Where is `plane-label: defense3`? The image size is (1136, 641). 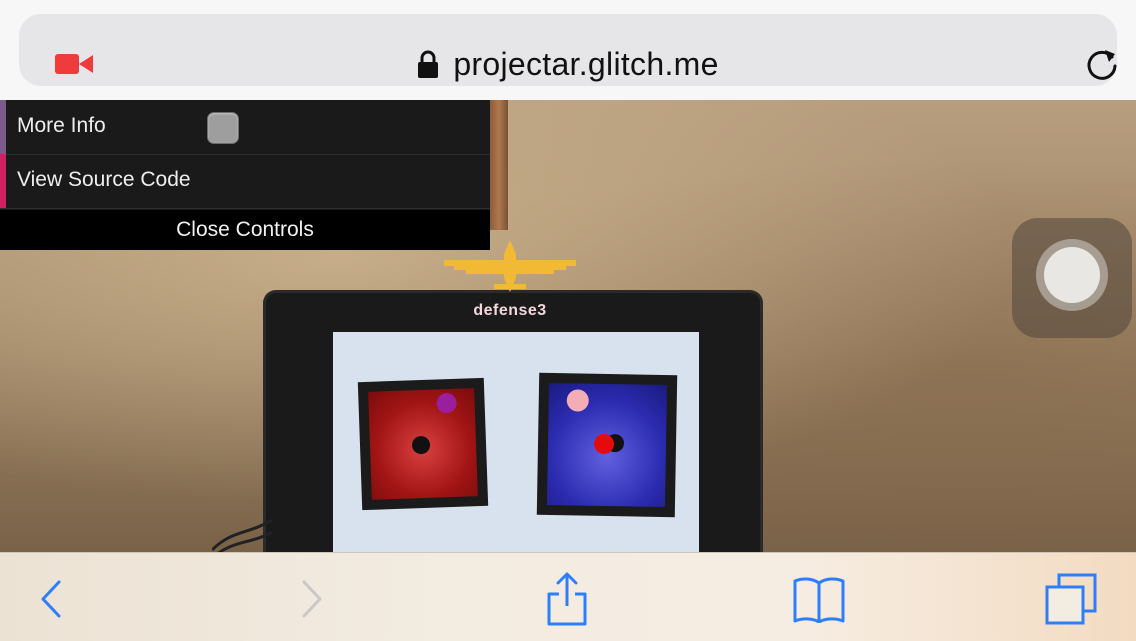
plane-label: defense3 is located at coordinates (510, 310).